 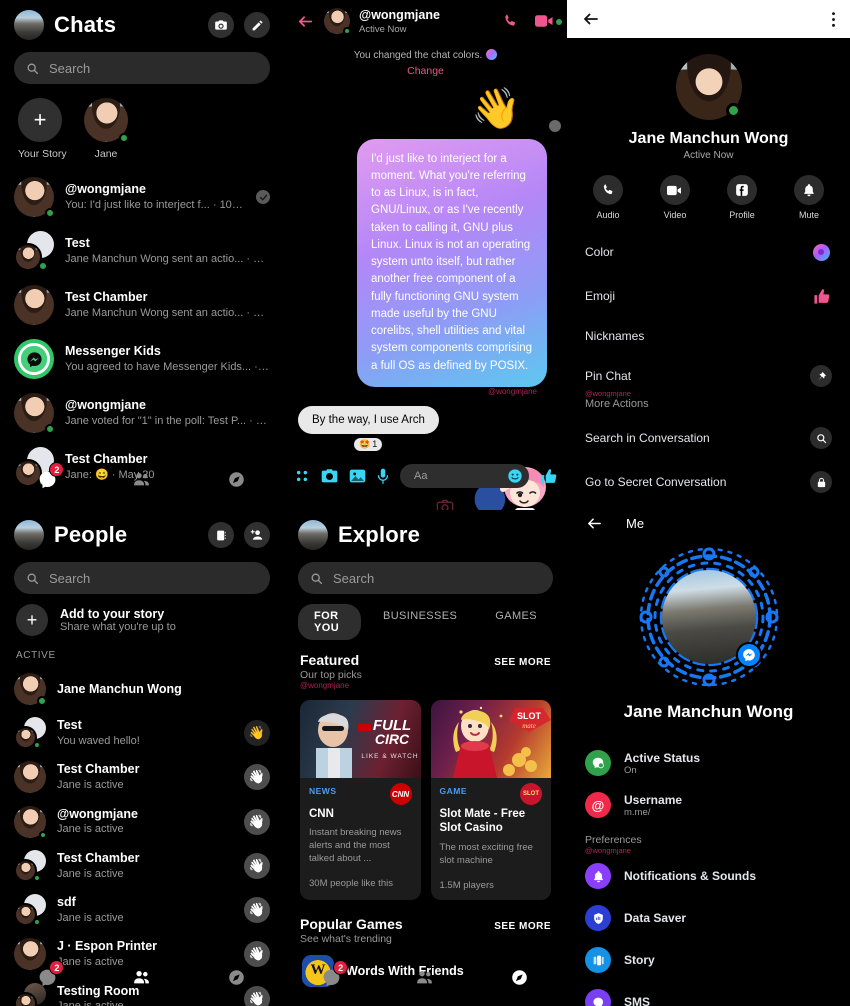 I want to click on apps-grid-icon, so click(x=302, y=476).